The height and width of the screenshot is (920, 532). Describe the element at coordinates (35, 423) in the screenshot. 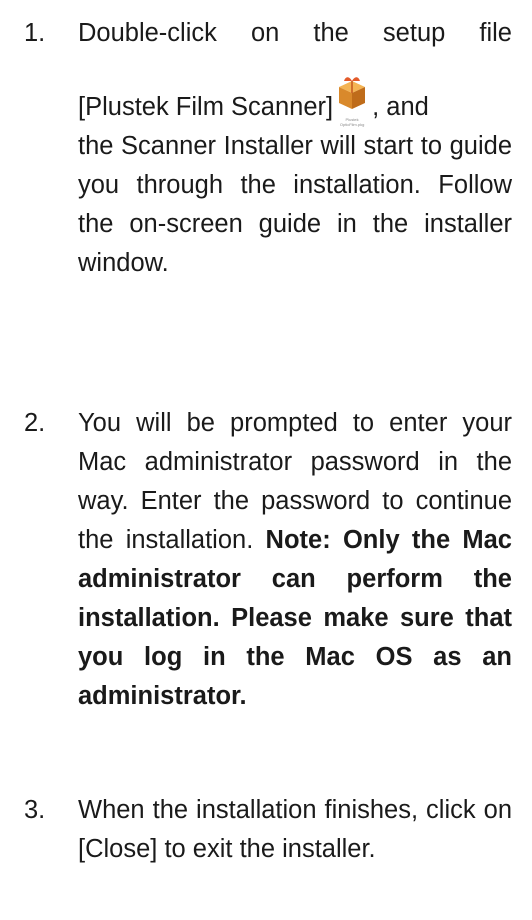

I see `step-number: 2.` at that location.